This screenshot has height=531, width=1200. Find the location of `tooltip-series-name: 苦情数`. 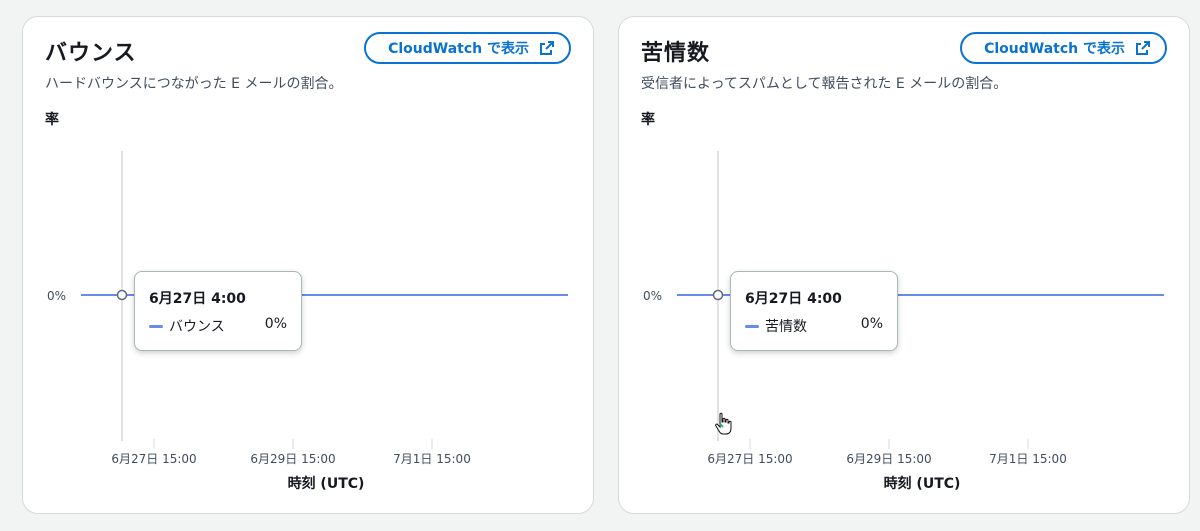

tooltip-series-name: 苦情数 is located at coordinates (786, 327).